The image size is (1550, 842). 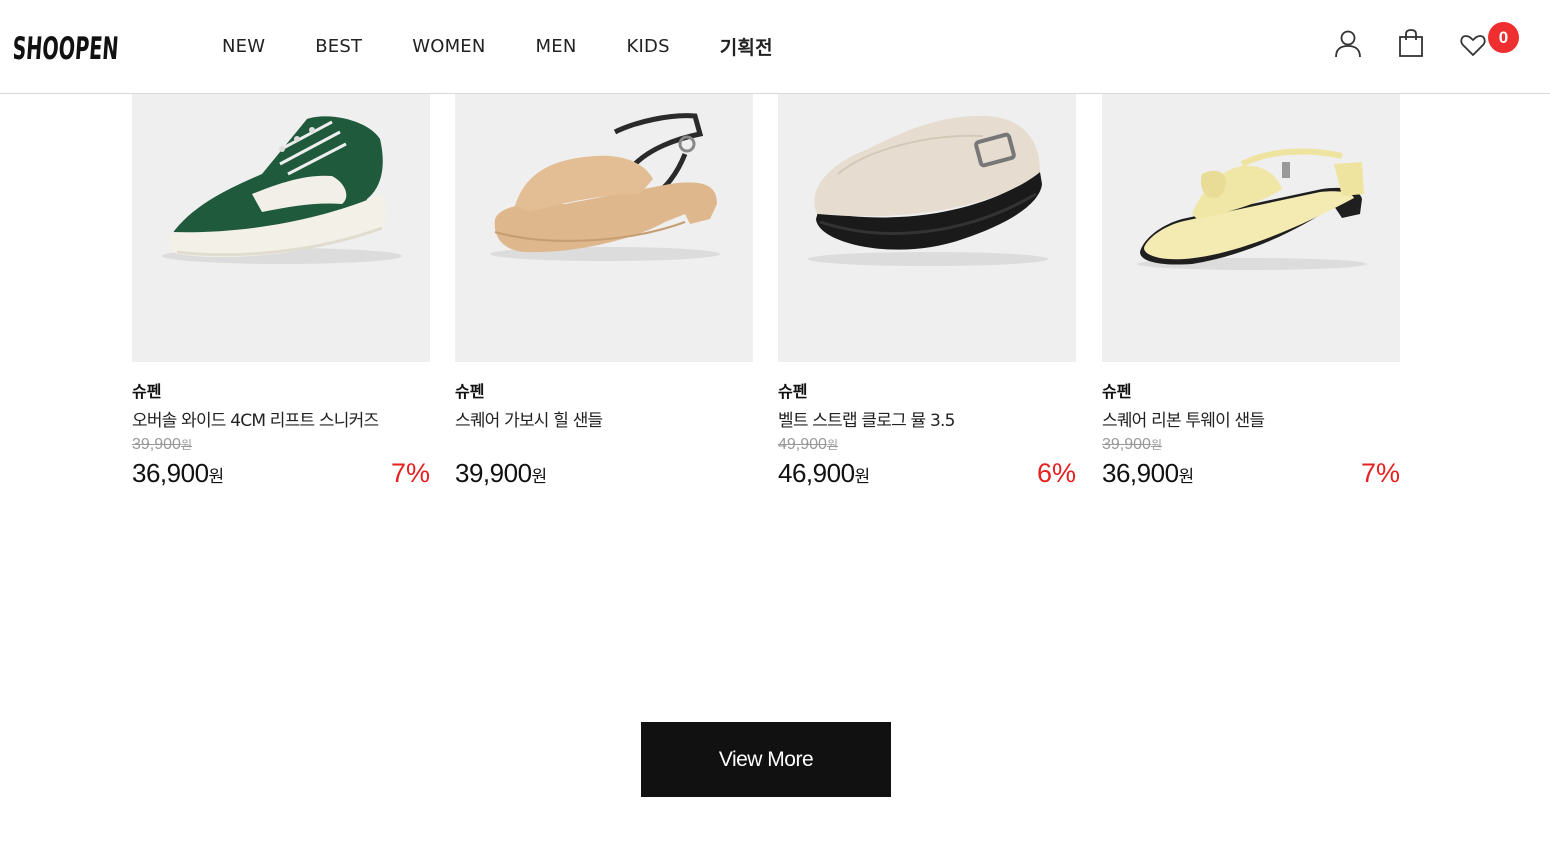 What do you see at coordinates (824, 473) in the screenshot?
I see `sale-price: 46,900원` at bounding box center [824, 473].